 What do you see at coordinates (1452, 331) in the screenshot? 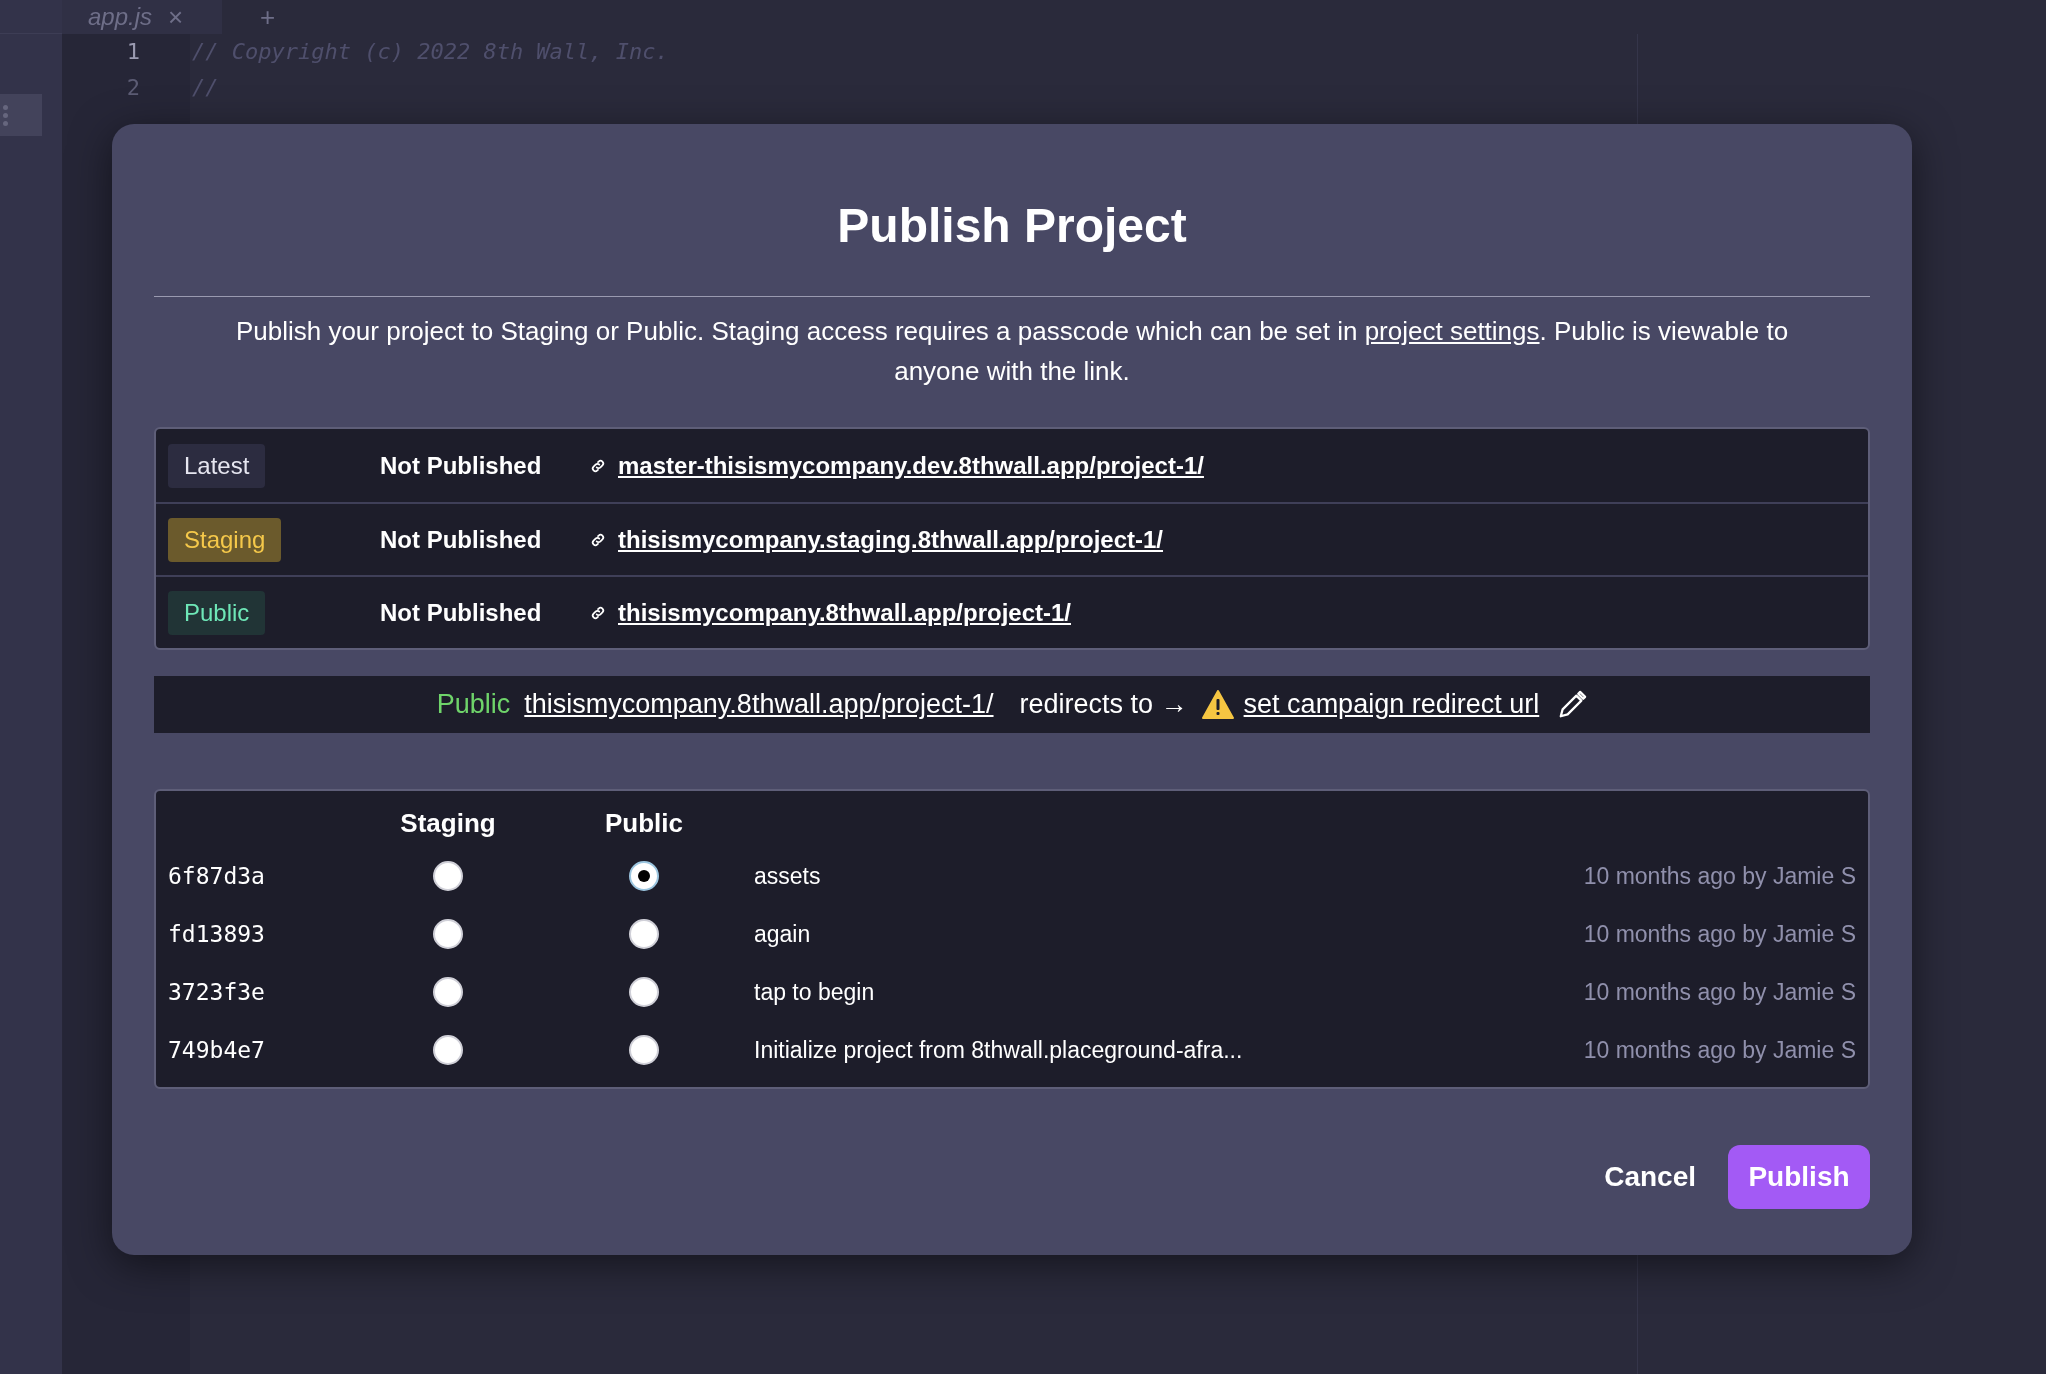
I see `project-settings-link: project settings` at bounding box center [1452, 331].